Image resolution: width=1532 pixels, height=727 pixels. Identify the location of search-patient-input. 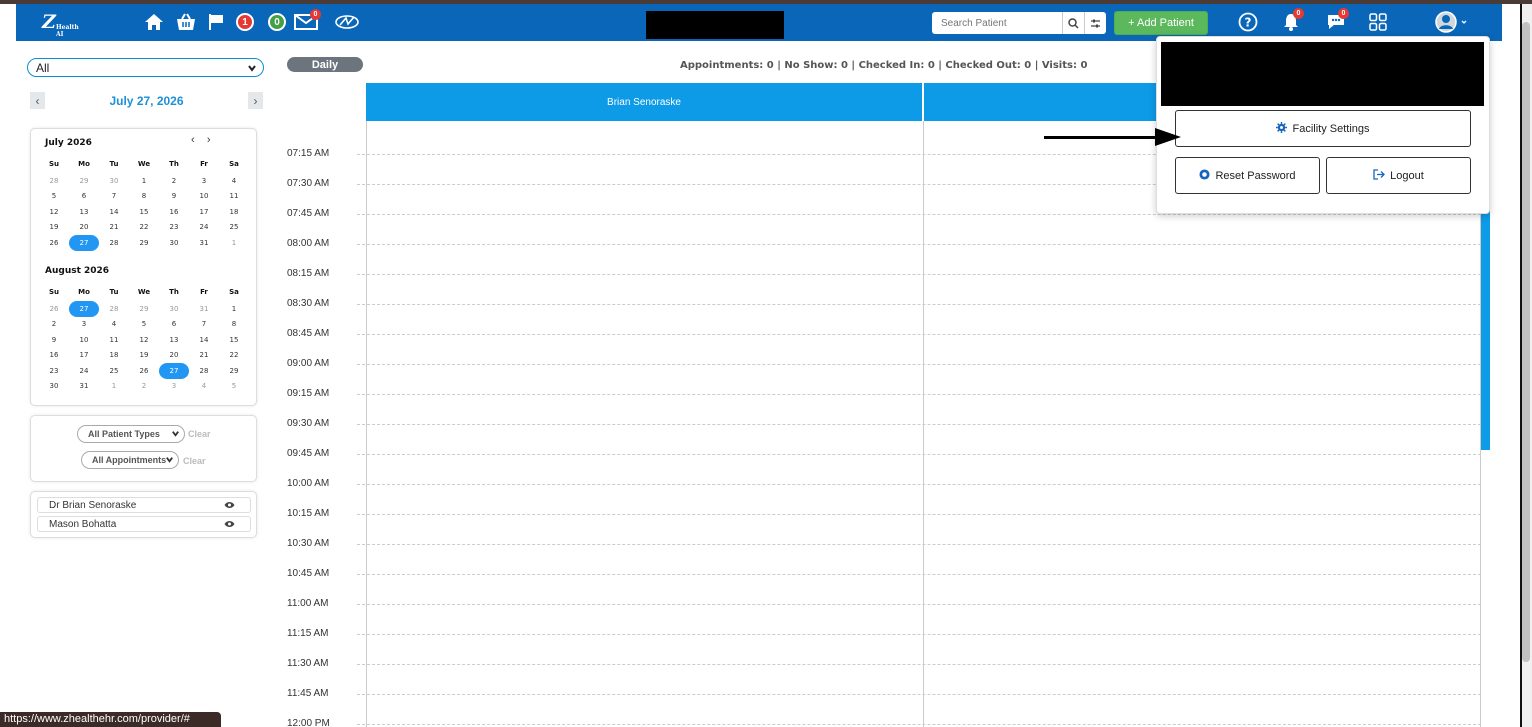
(997, 23).